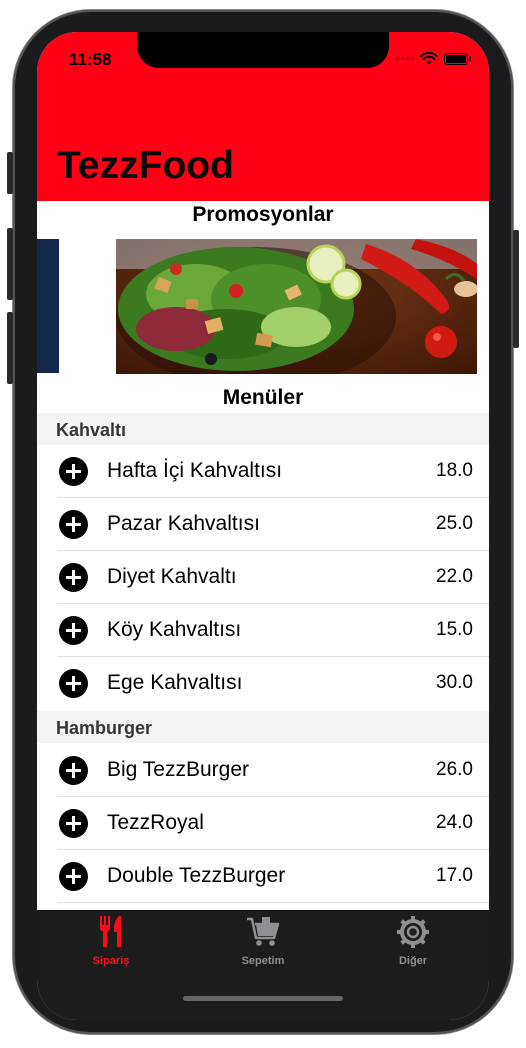 This screenshot has width=526, height=1048. What do you see at coordinates (516, 289) in the screenshot?
I see `power-button` at bounding box center [516, 289].